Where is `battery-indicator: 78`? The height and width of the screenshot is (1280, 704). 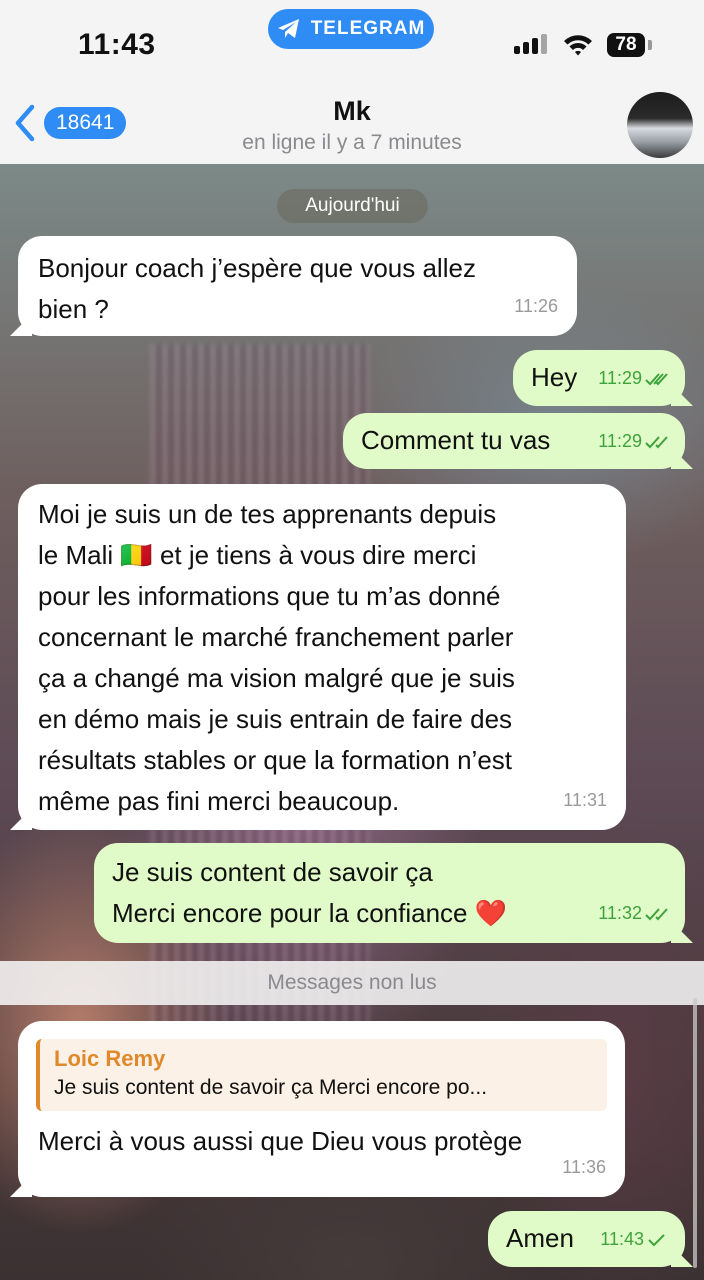
battery-indicator: 78 is located at coordinates (626, 45).